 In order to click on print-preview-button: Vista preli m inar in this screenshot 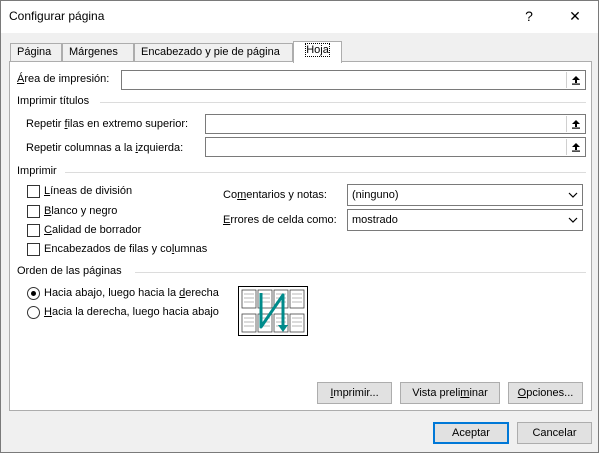, I will do `click(450, 393)`.